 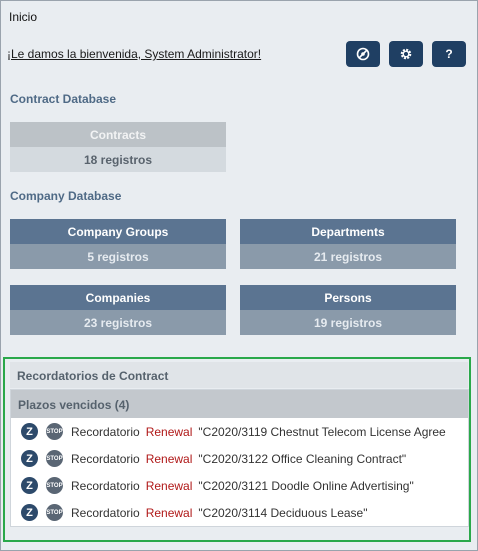 I want to click on company-groups-card: Company Groups 5 registros, so click(x=118, y=244).